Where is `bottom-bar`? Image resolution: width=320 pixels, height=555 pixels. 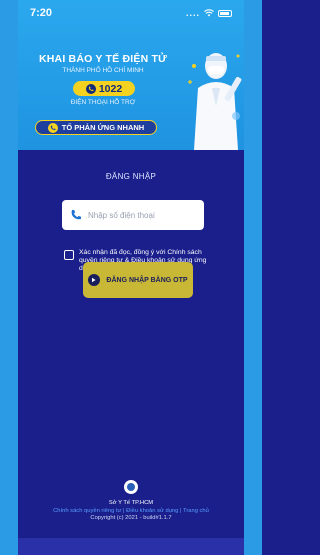 bottom-bar is located at coordinates (131, 546).